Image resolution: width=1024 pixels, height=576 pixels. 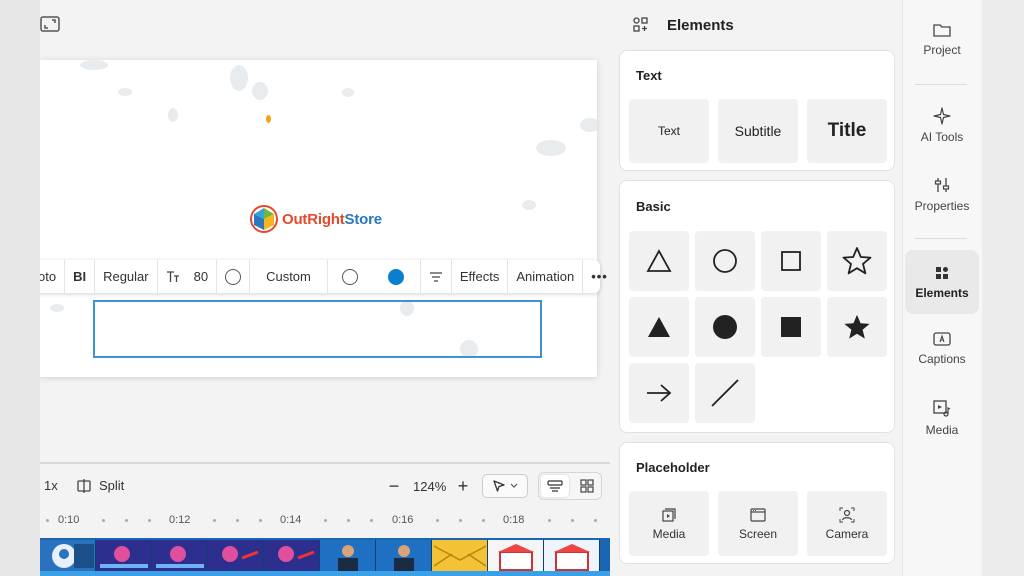 I want to click on arrow-right-icon, so click(x=659, y=393).